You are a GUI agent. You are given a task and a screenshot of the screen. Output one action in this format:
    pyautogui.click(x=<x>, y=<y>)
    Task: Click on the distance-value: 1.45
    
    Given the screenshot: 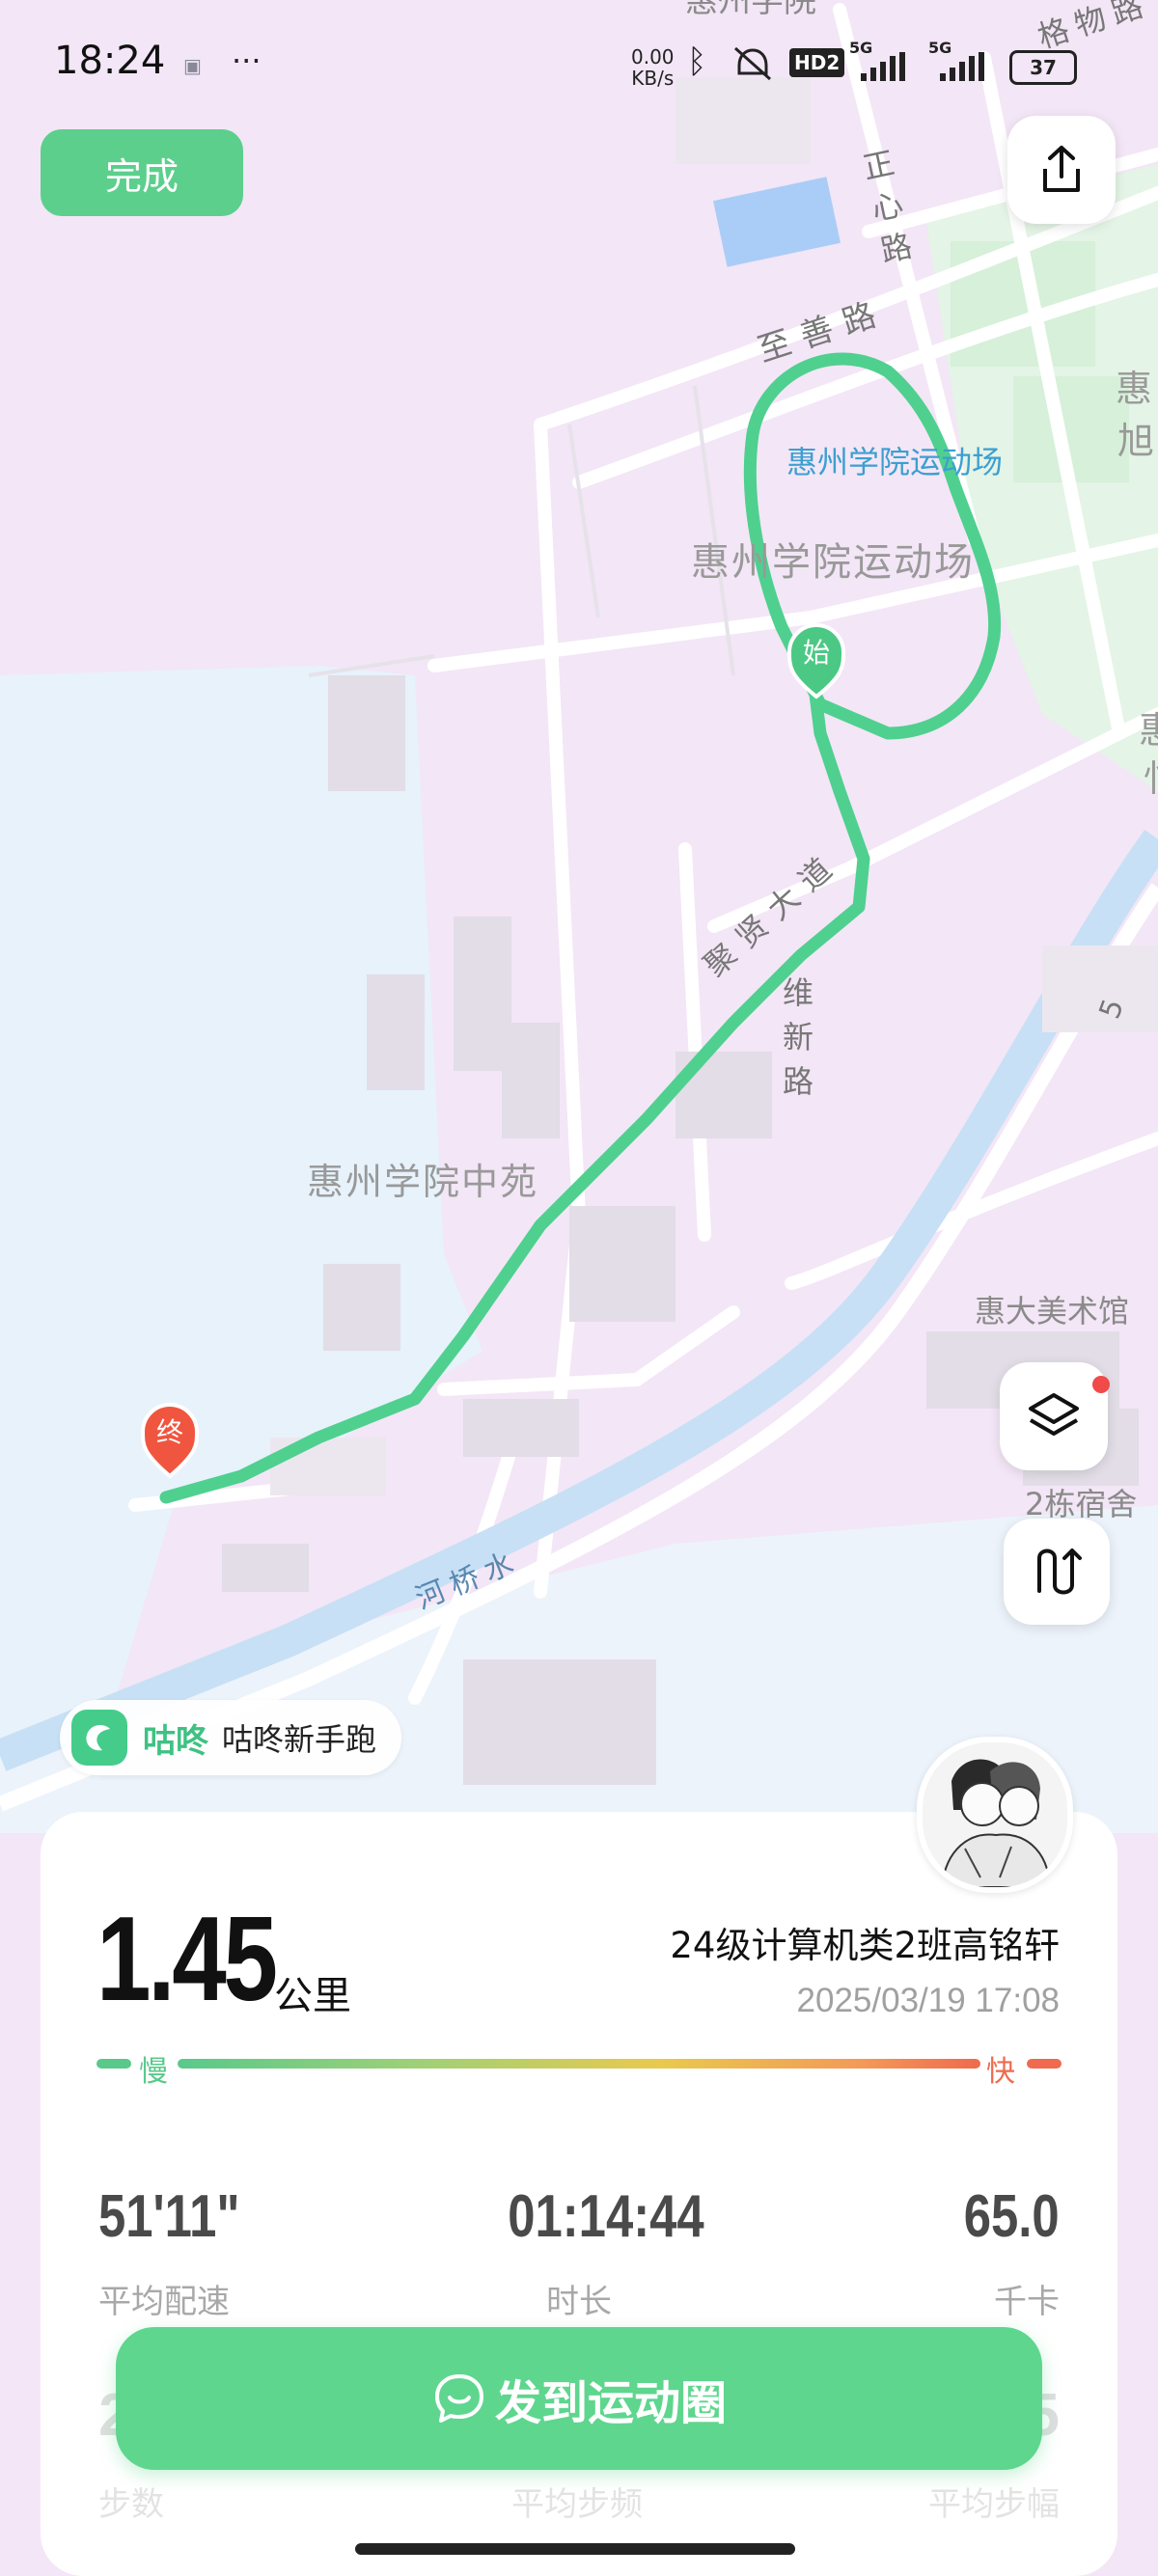 What is the action you would take?
    pyautogui.click(x=187, y=1960)
    